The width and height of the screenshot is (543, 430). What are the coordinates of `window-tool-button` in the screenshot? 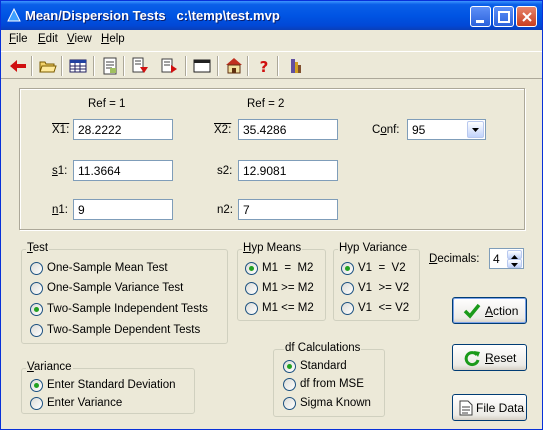 It's located at (202, 66).